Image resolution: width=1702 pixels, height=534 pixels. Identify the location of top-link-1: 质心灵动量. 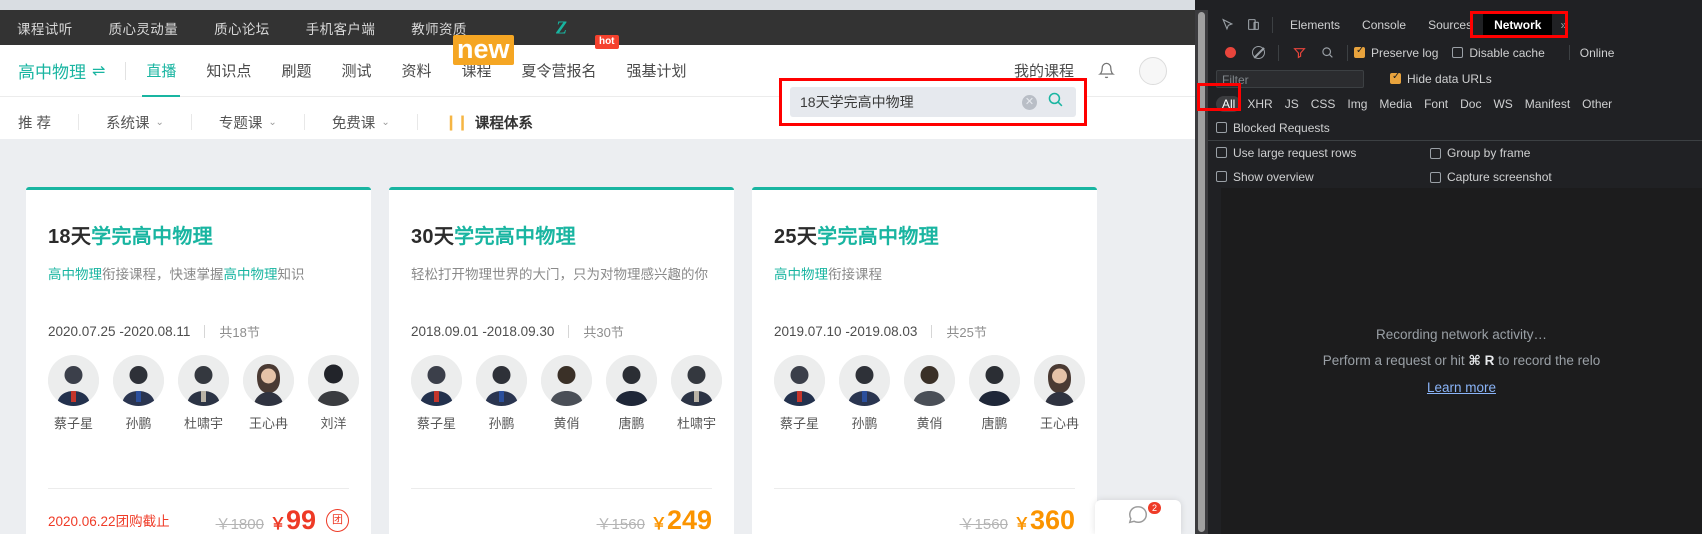
(144, 28).